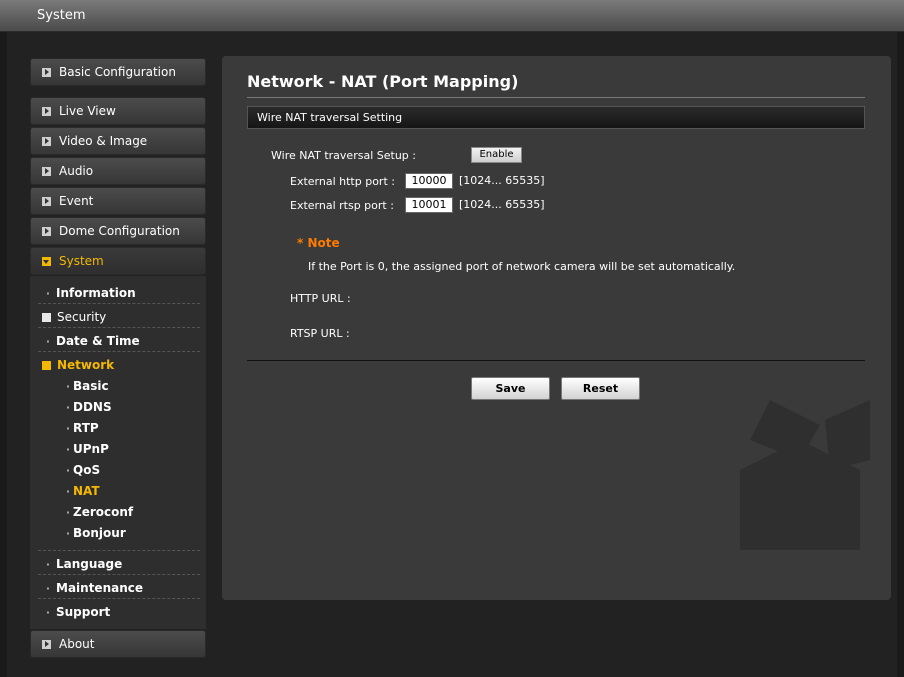 The image size is (904, 677). Describe the element at coordinates (86, 428) in the screenshot. I see `sidebar-item-label: RTP` at that location.